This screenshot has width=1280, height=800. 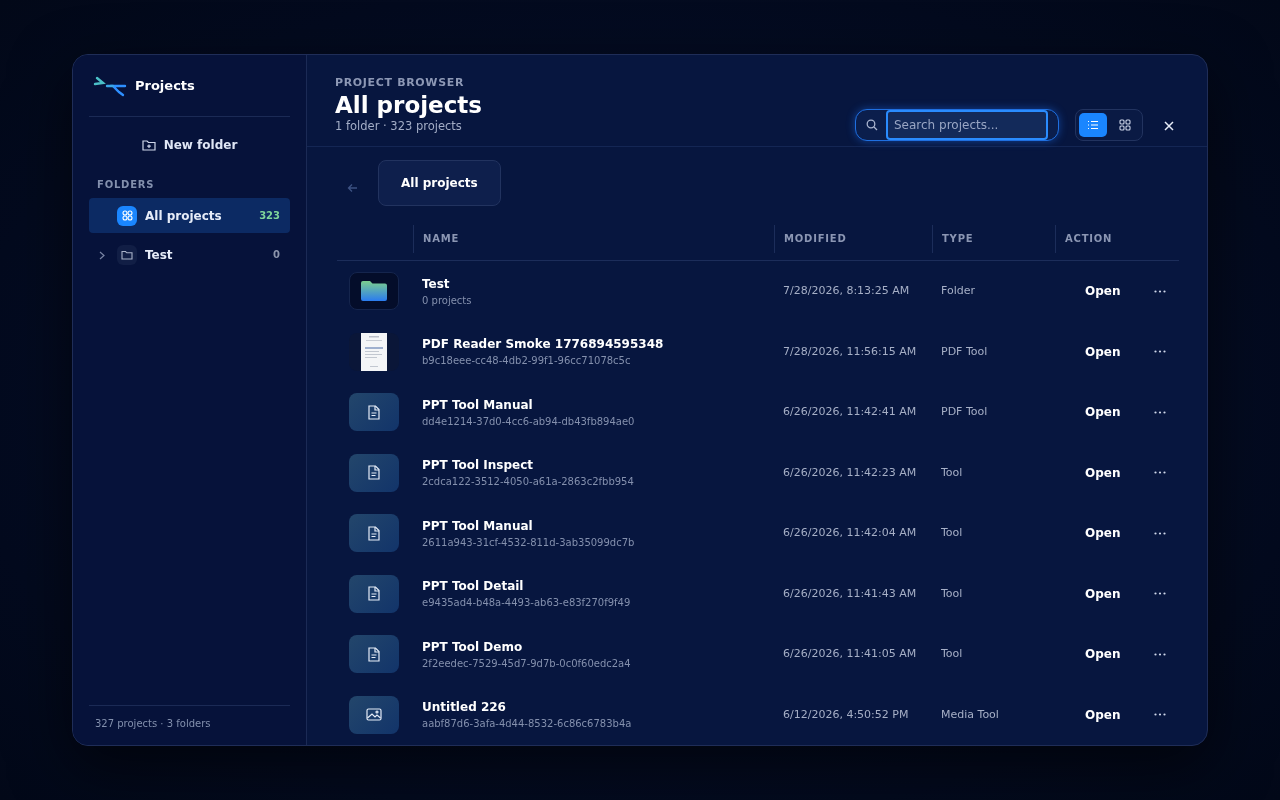 What do you see at coordinates (472, 647) in the screenshot?
I see `project-name: PPT Tool Demo` at bounding box center [472, 647].